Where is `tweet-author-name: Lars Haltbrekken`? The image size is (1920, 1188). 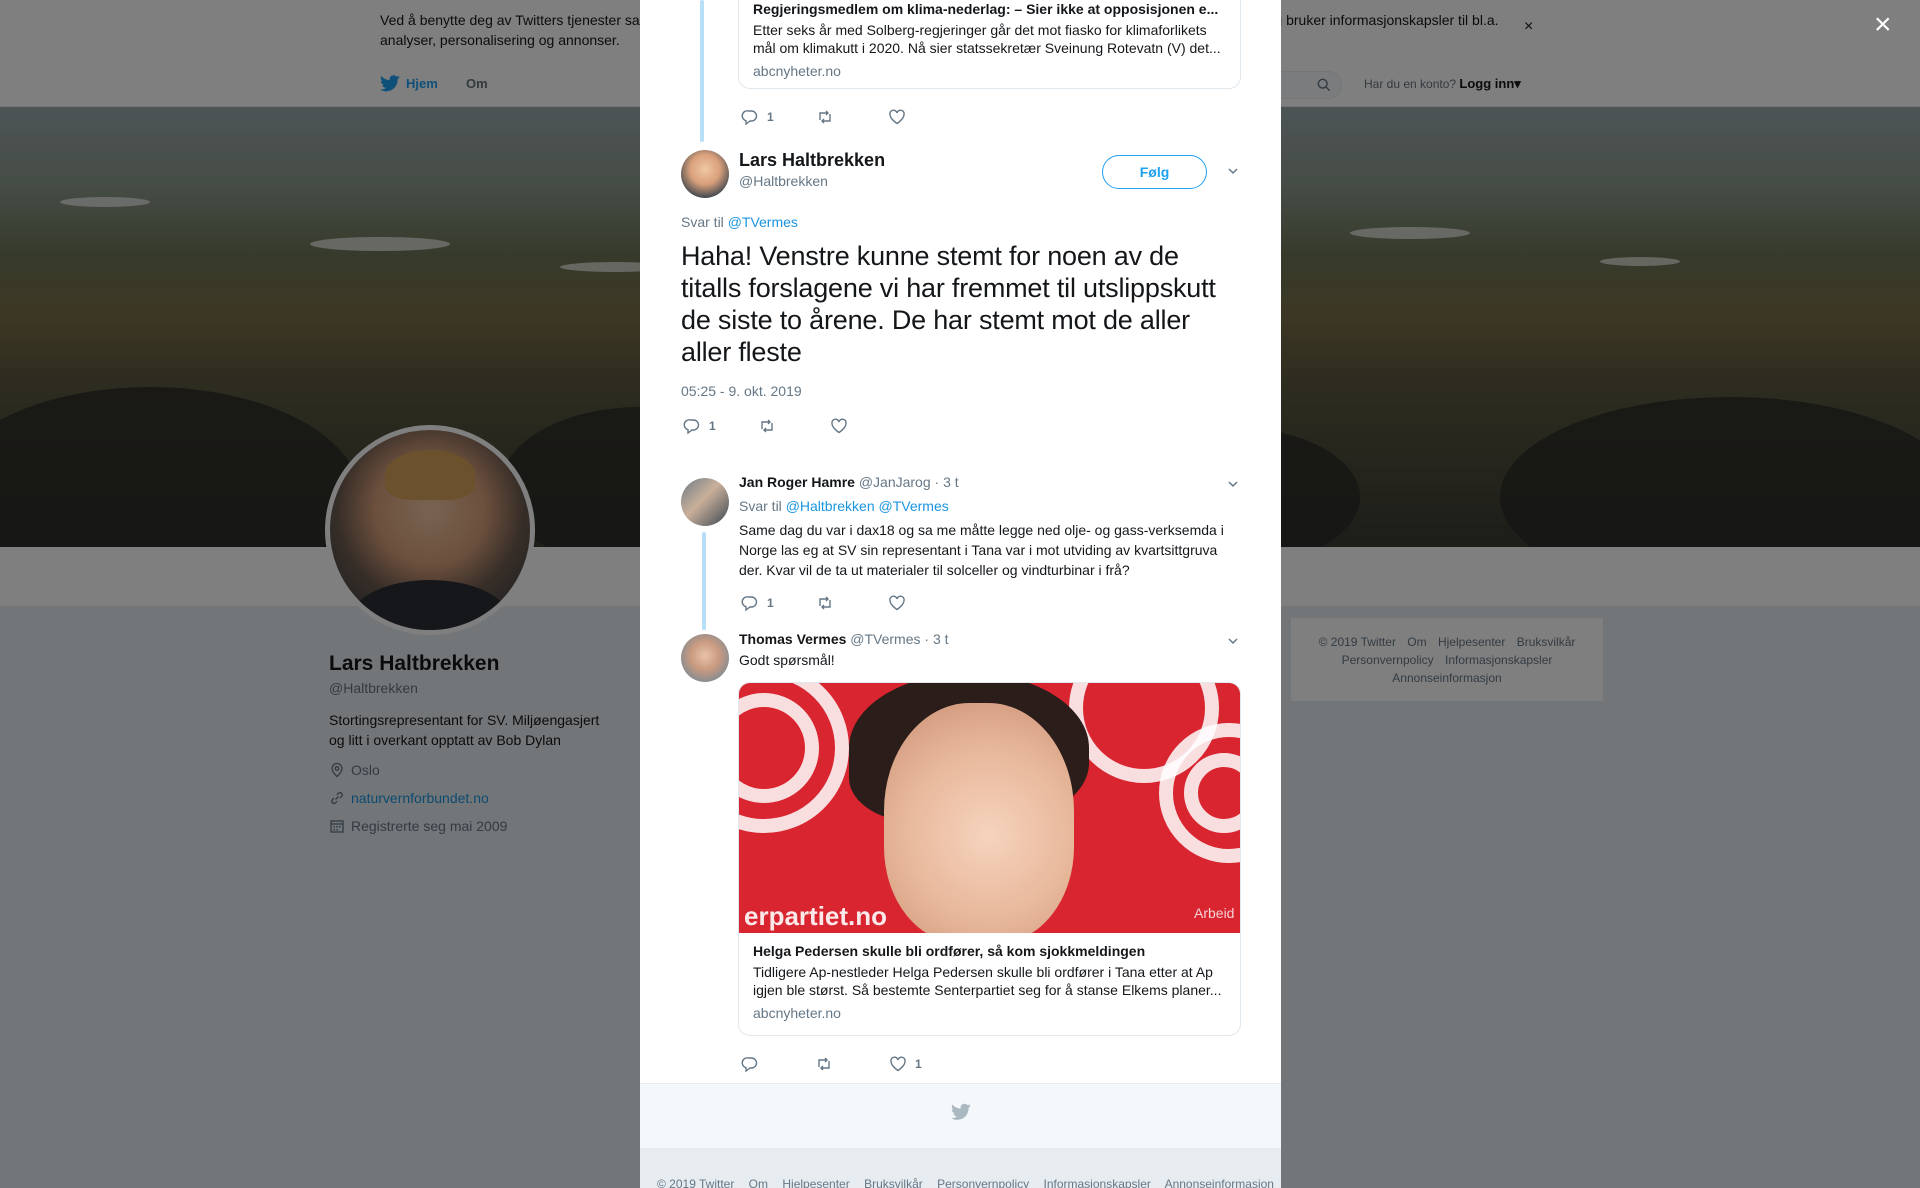 tweet-author-name: Lars Haltbrekken is located at coordinates (812, 160).